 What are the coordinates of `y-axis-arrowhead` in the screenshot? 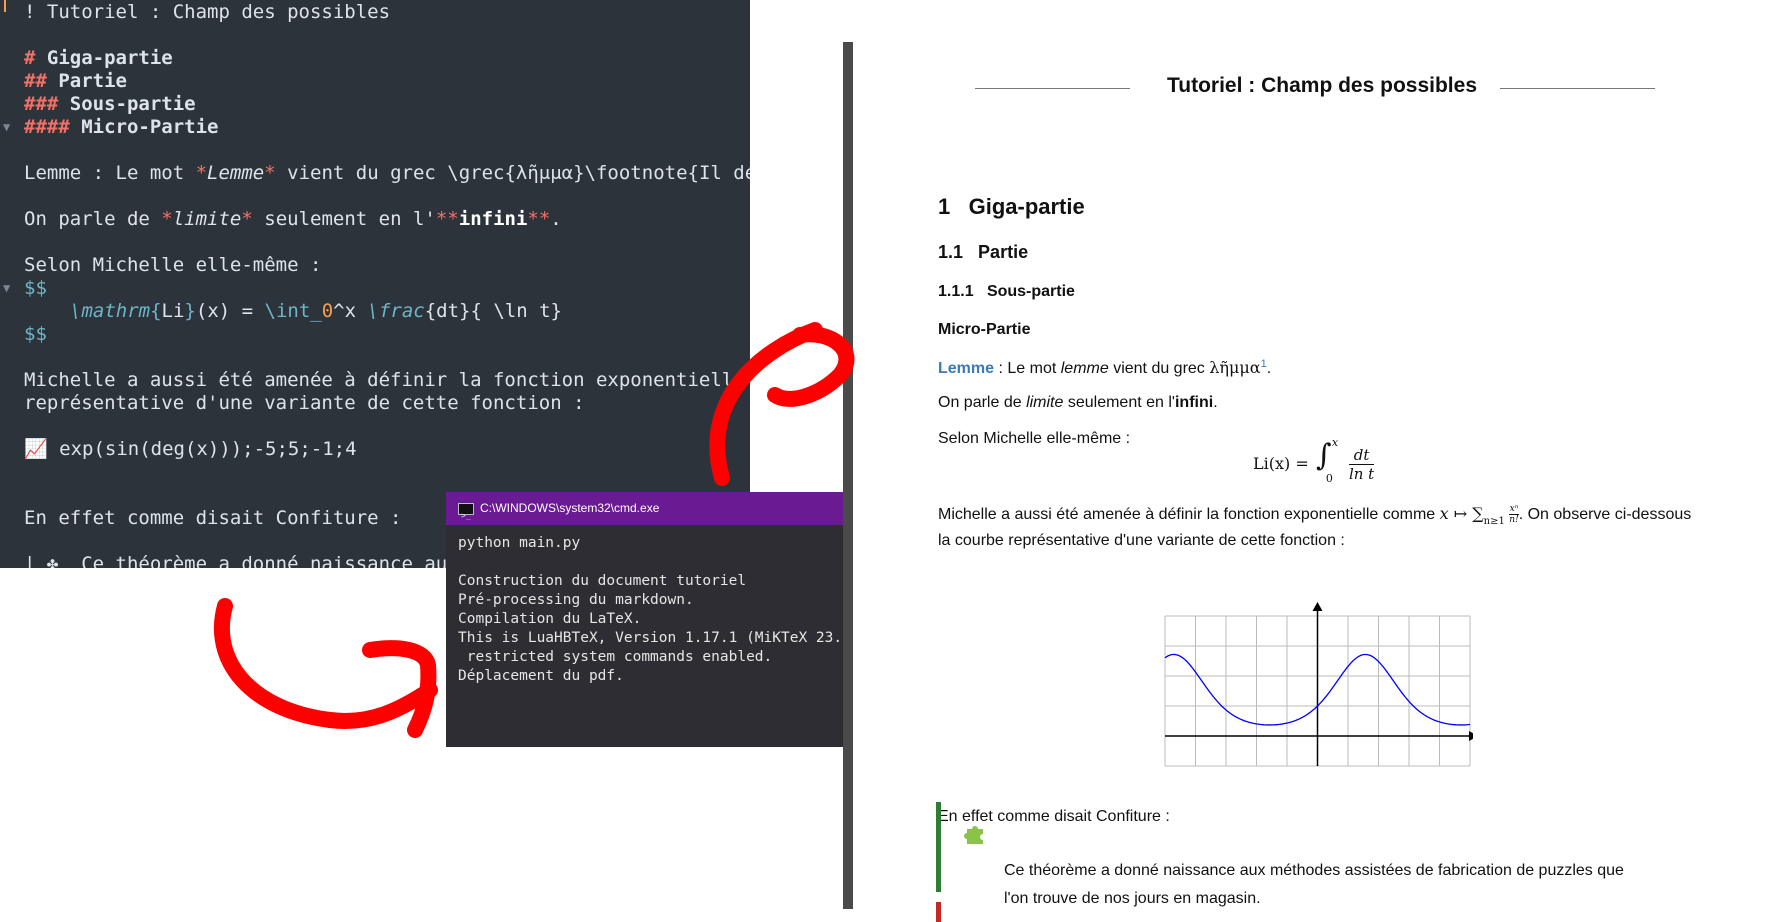 It's located at (1317, 606).